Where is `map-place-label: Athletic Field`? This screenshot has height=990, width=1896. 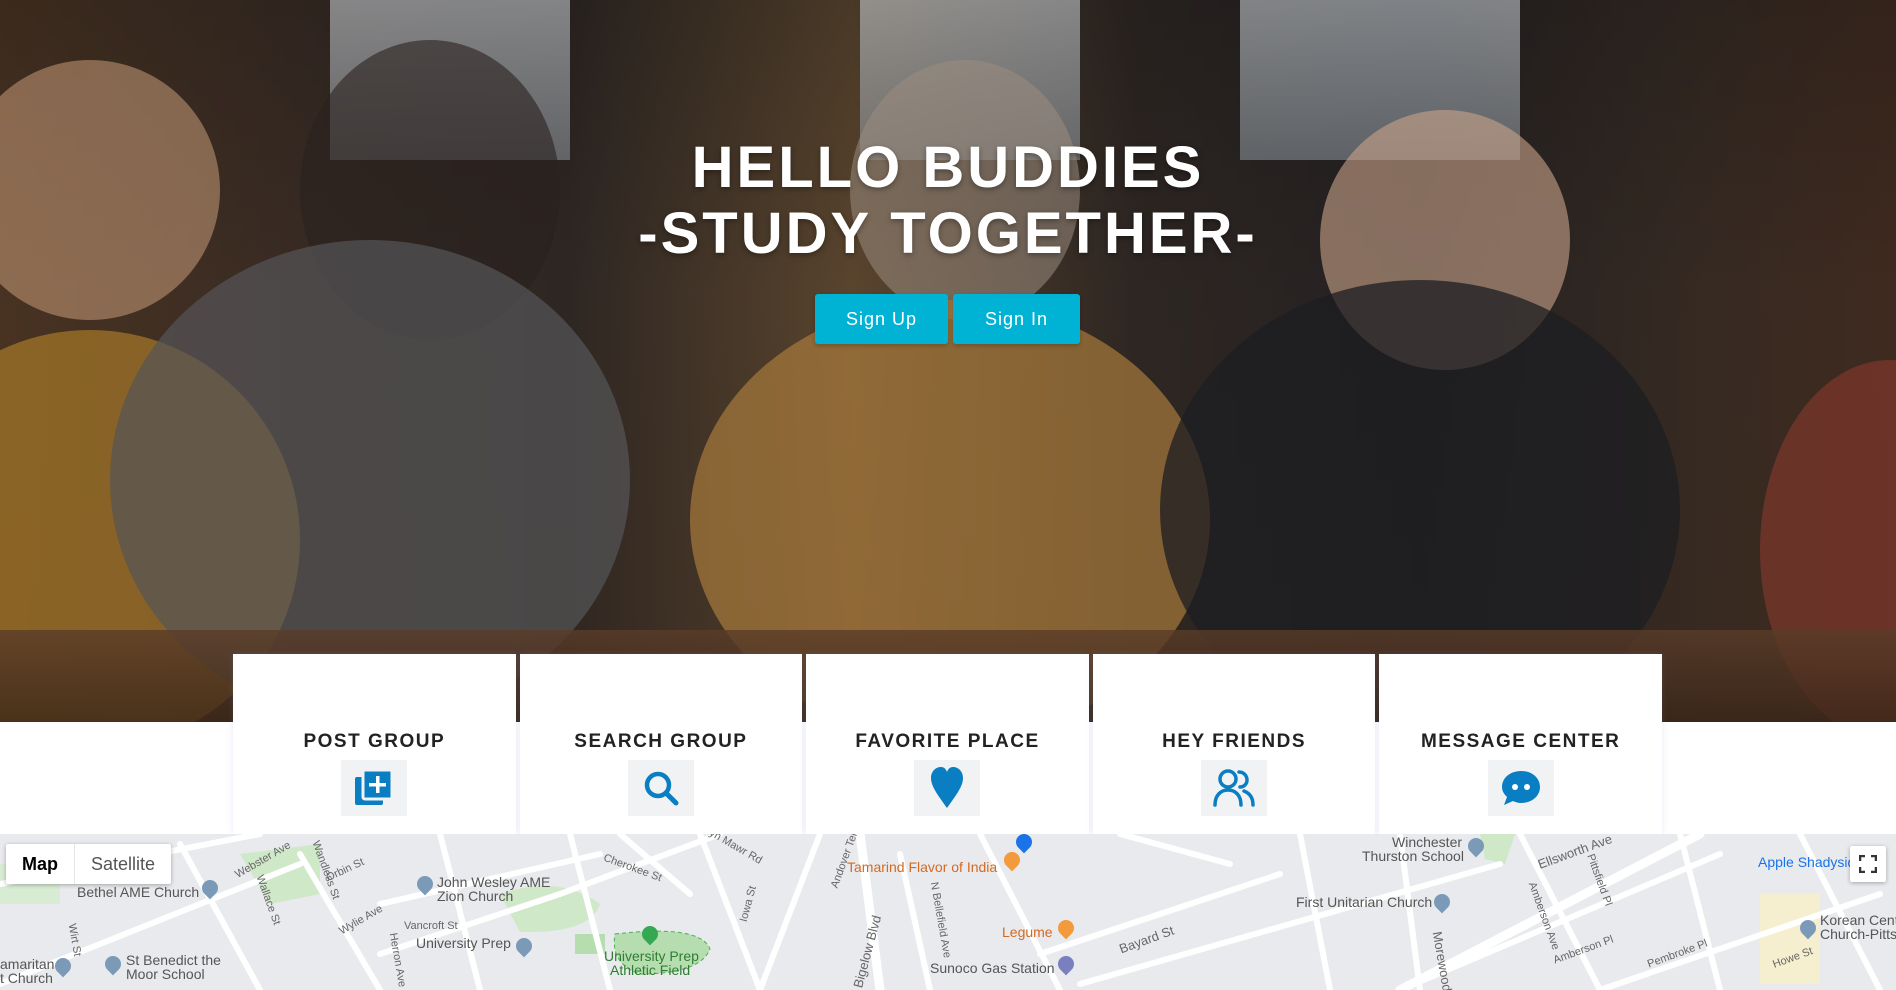
map-place-label: Athletic Field is located at coordinates (650, 970).